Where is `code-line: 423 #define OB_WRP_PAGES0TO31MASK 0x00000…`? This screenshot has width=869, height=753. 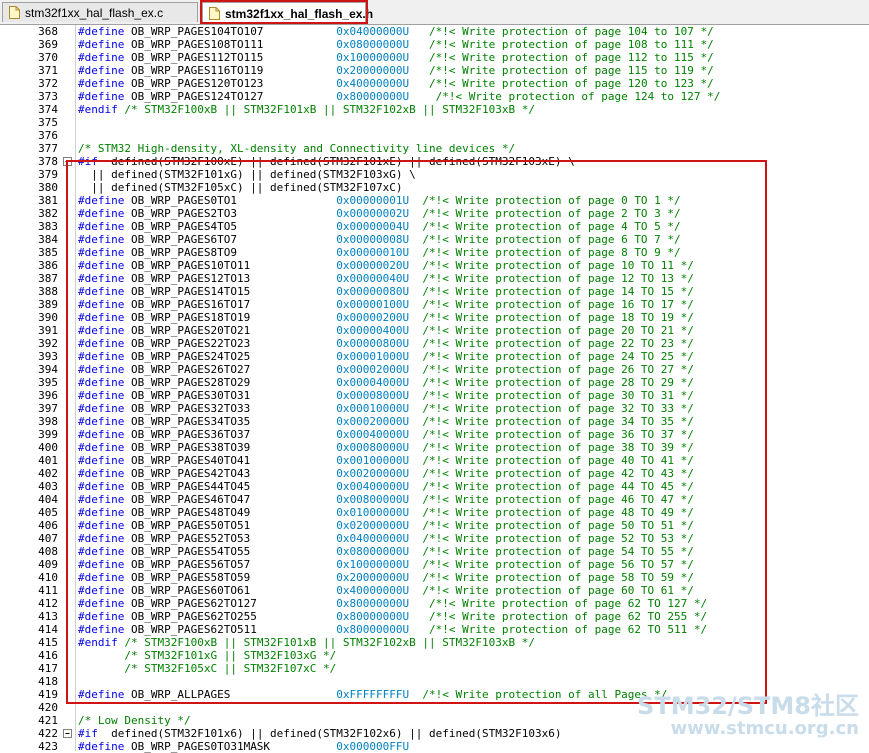 code-line: 423 #define OB_WRP_PAGES0TO31MASK 0x00000… is located at coordinates (434, 746).